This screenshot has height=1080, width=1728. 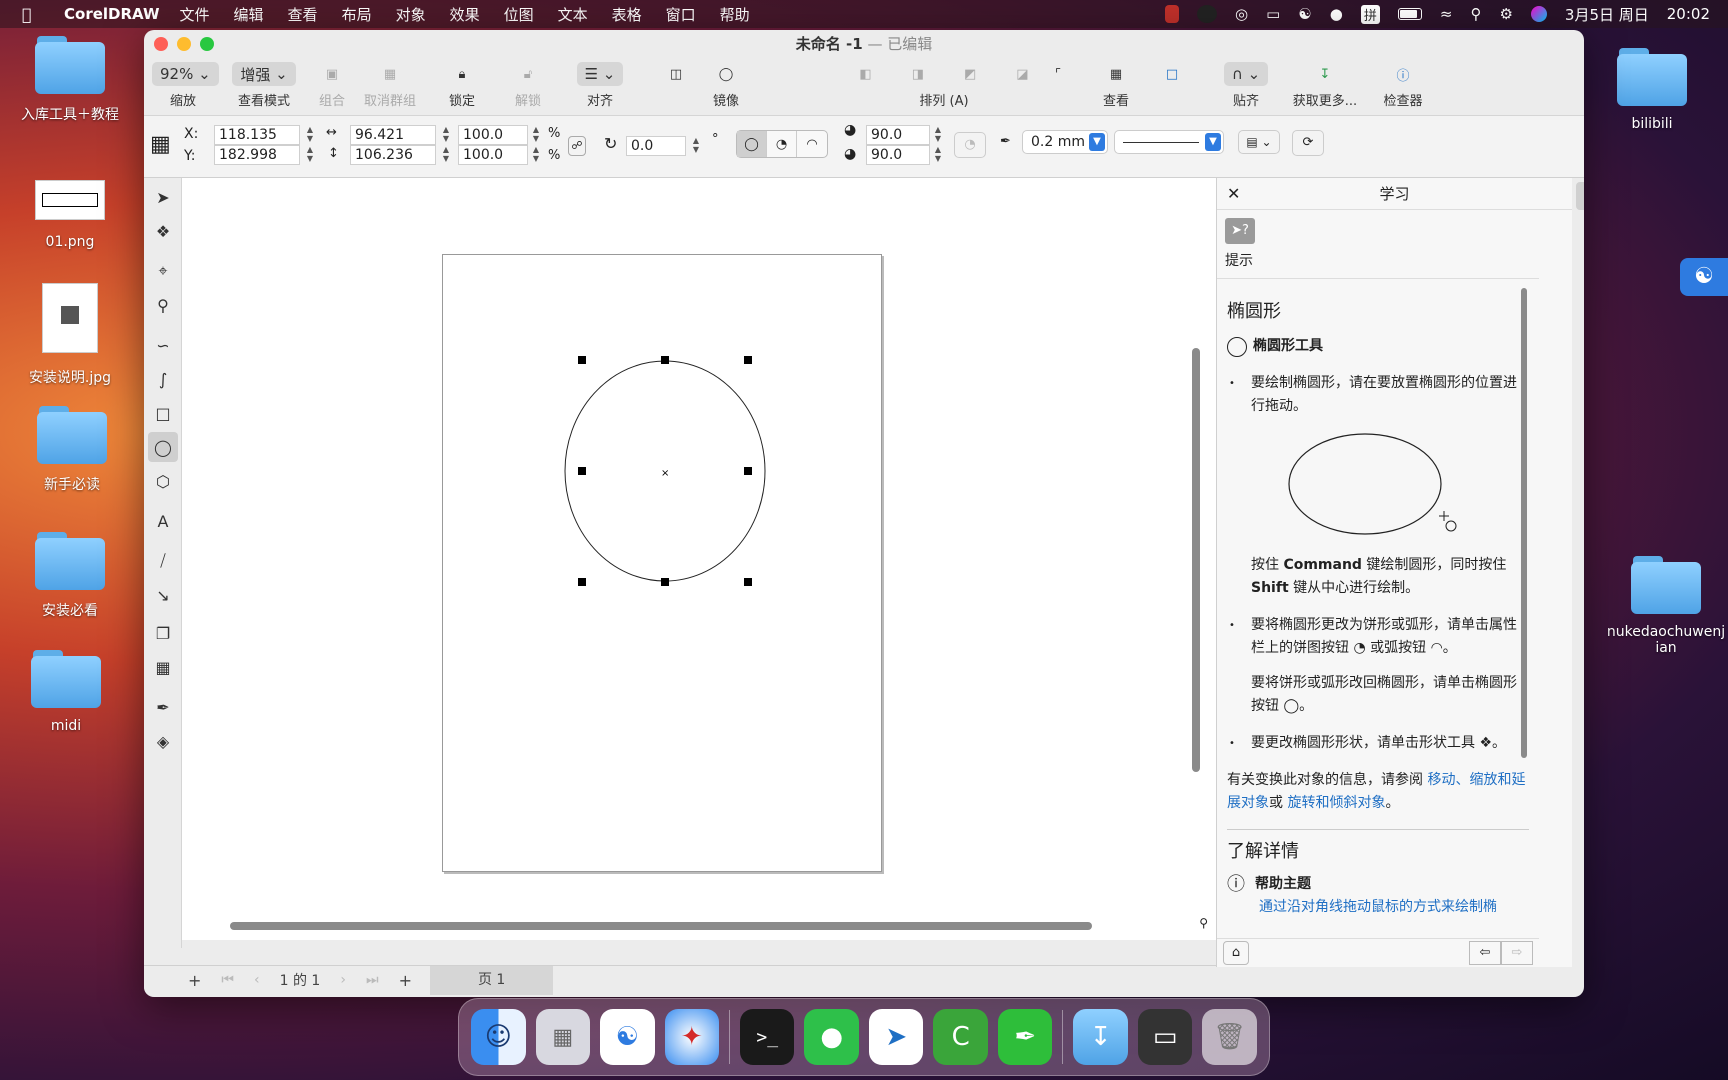 What do you see at coordinates (536, 155) in the screenshot?
I see `scale-height-stepper: ▲ ▼` at bounding box center [536, 155].